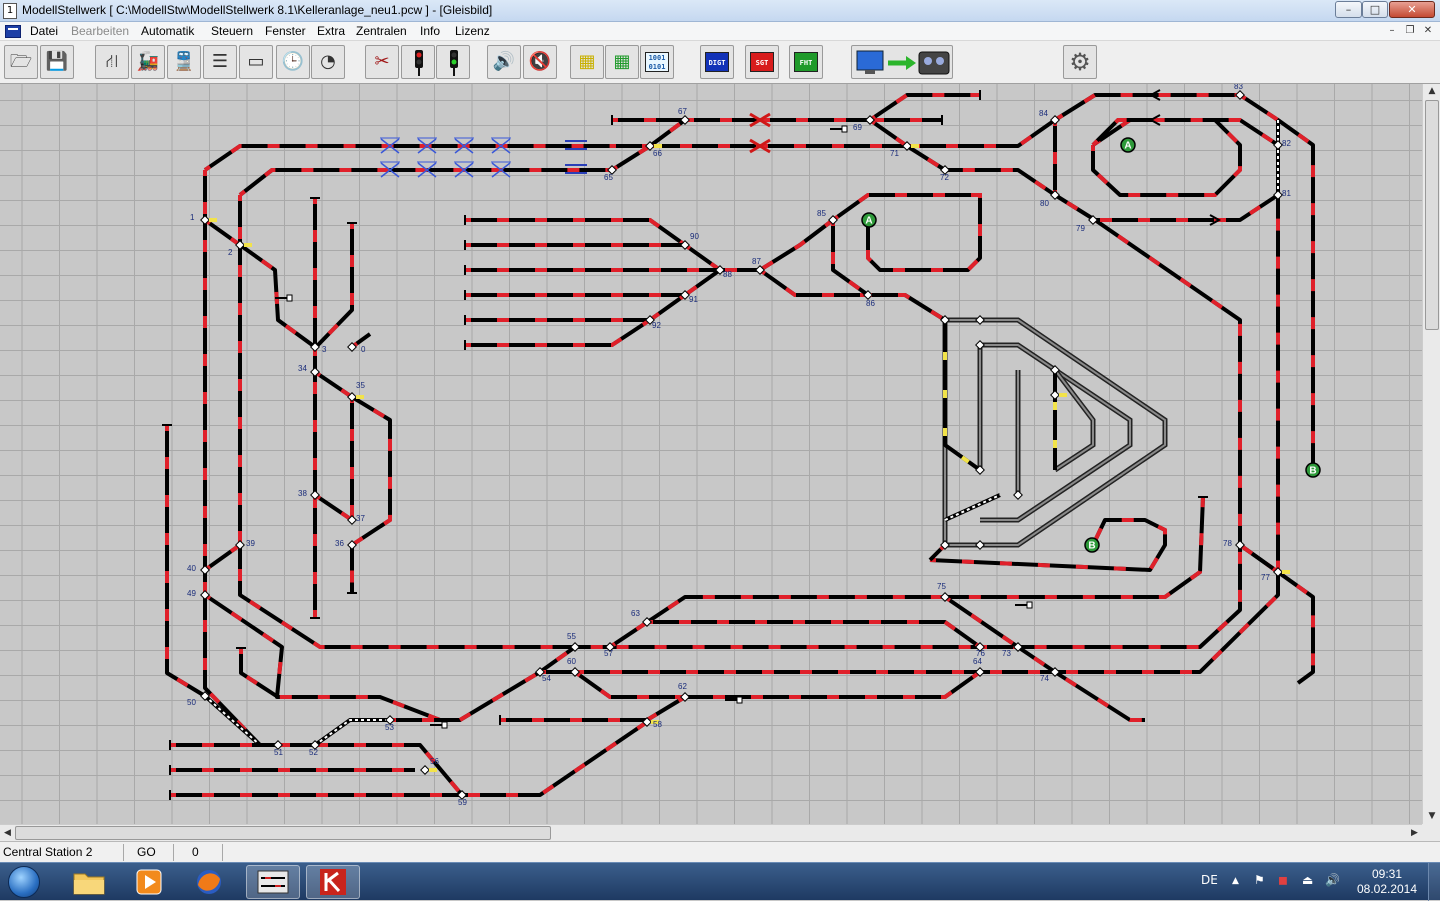 The height and width of the screenshot is (901, 1440). What do you see at coordinates (360, 385) in the screenshot?
I see `track-number-label: 35` at bounding box center [360, 385].